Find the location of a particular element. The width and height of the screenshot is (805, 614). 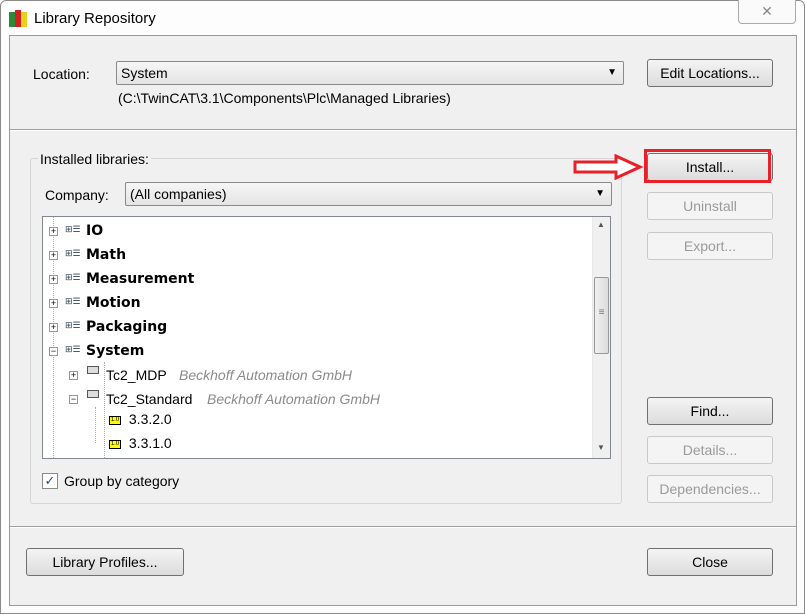

category-name: Motion is located at coordinates (113, 303).